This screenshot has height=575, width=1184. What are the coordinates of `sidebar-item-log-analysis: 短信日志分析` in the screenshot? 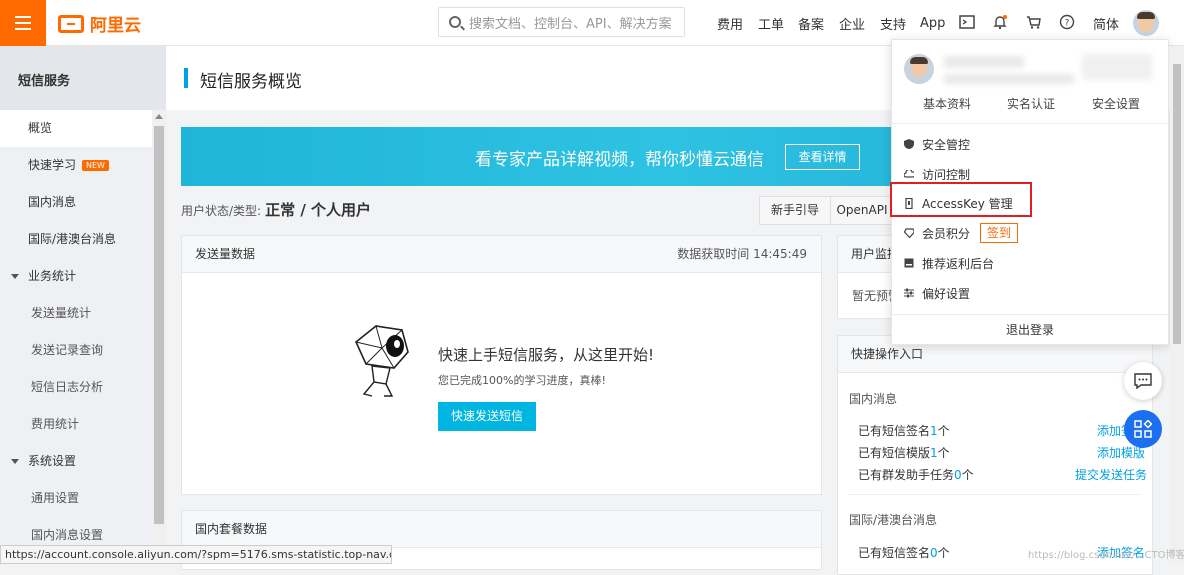 It's located at (76, 387).